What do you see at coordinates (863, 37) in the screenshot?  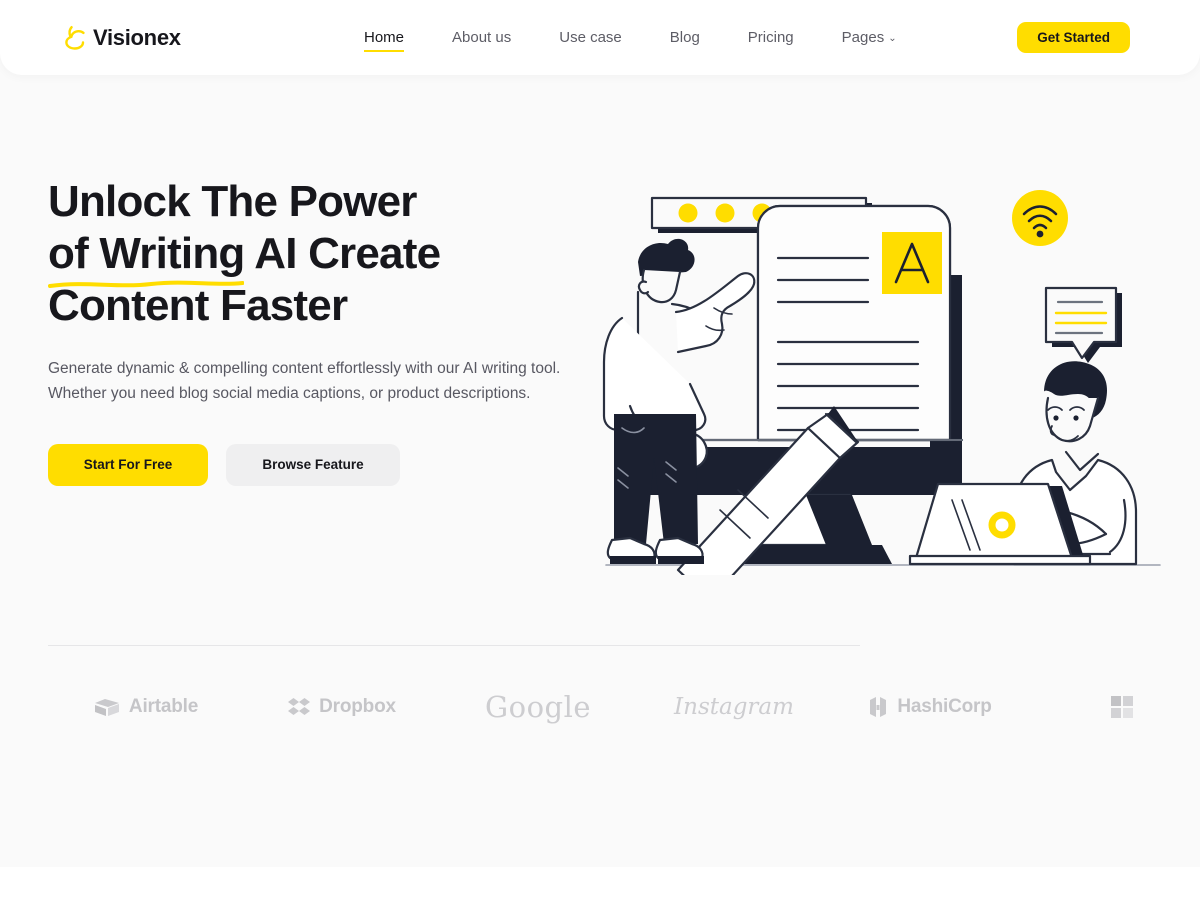 I see `nav-label: Pages` at bounding box center [863, 37].